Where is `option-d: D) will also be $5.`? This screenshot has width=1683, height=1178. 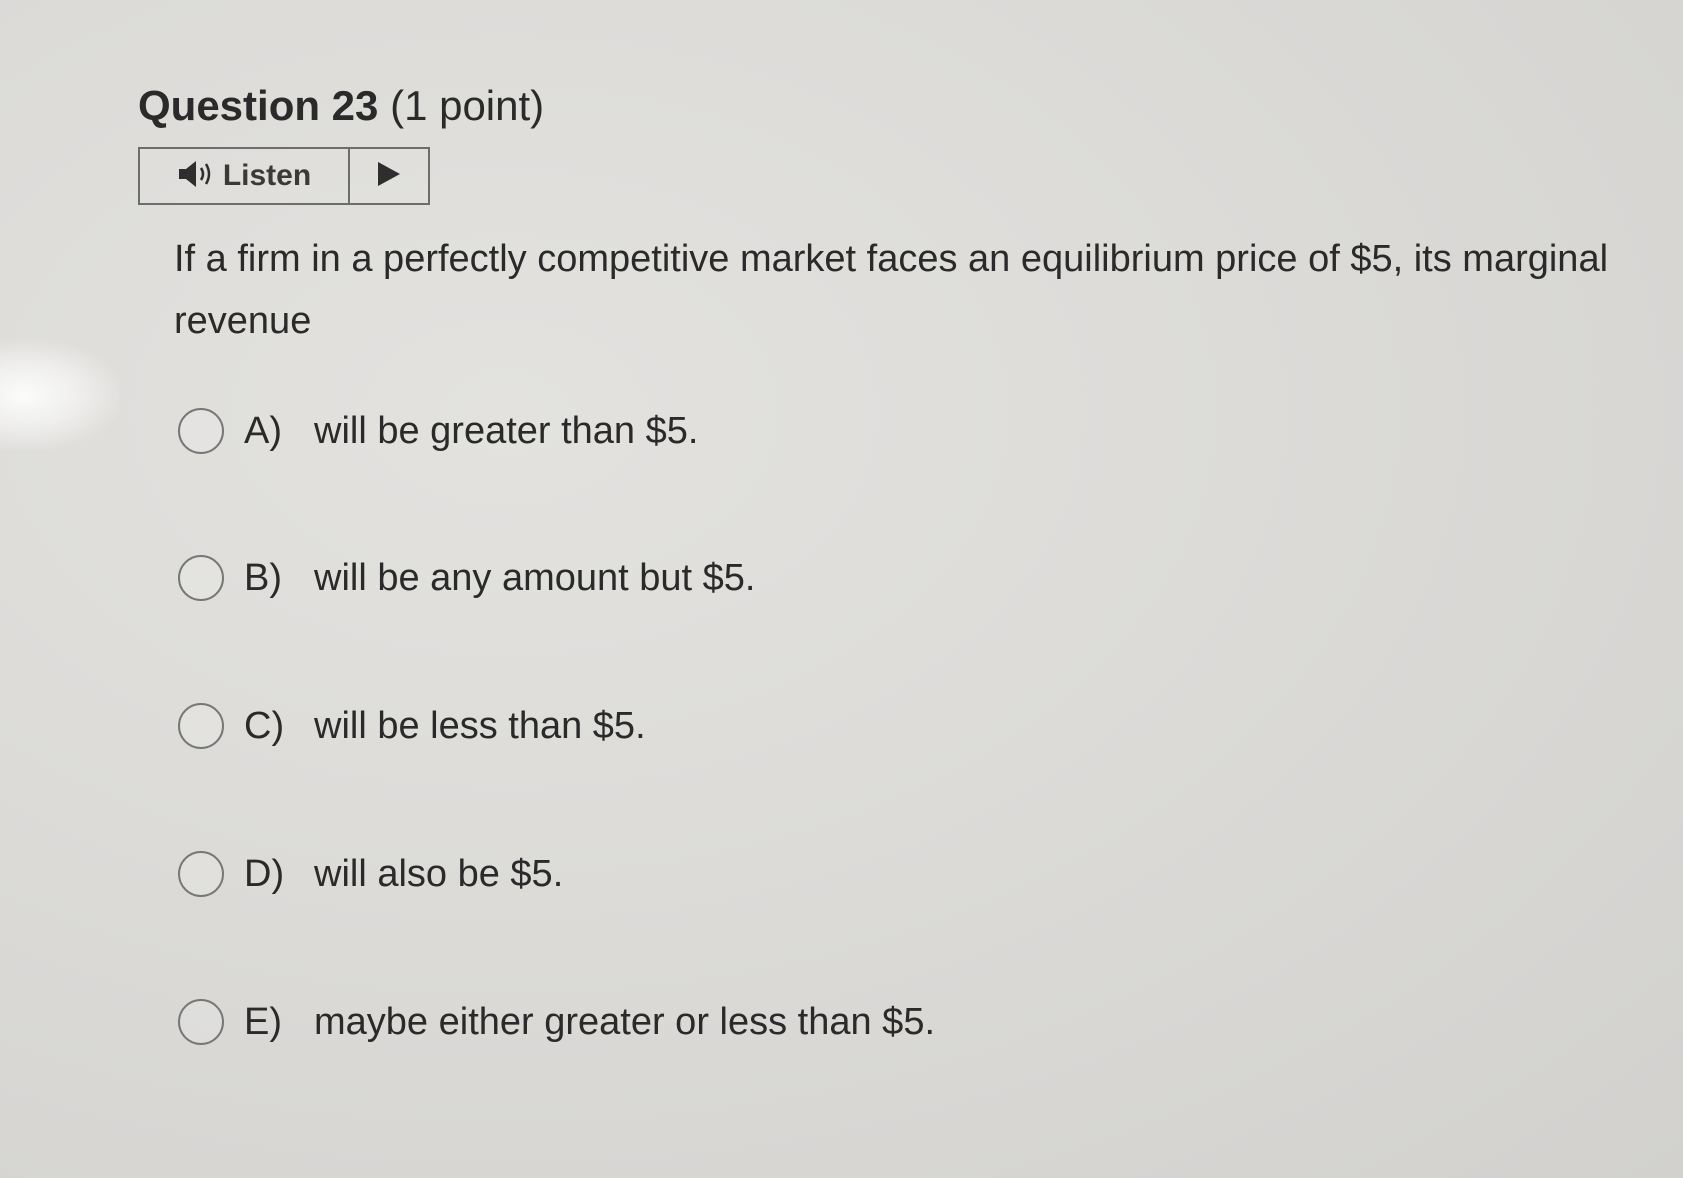 option-d: D) will also be $5. is located at coordinates (370, 874).